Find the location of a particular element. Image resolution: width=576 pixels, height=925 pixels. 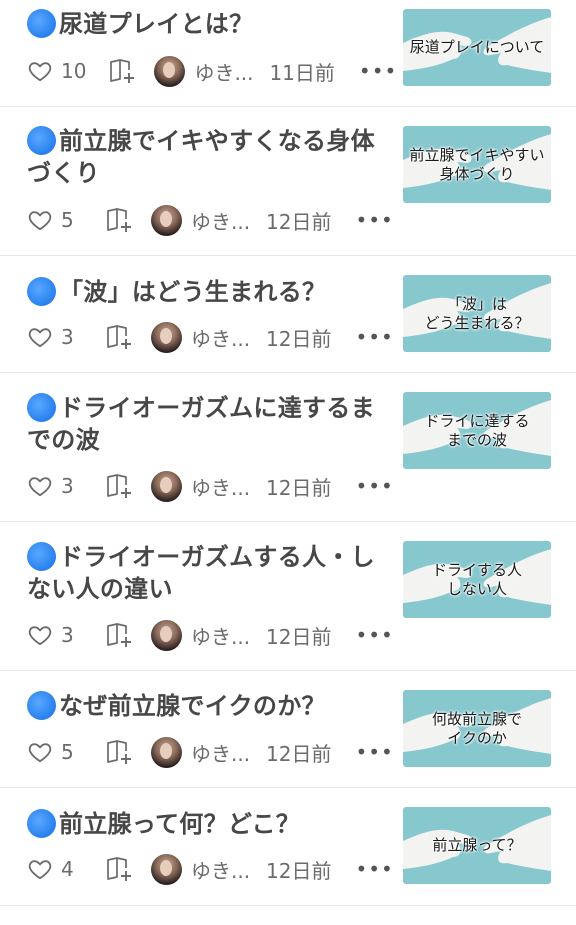

article-item: 尿道プレイとは？ 10 ゆき... 11日前 ••• 尿道プレイについて is located at coordinates (288, 53).